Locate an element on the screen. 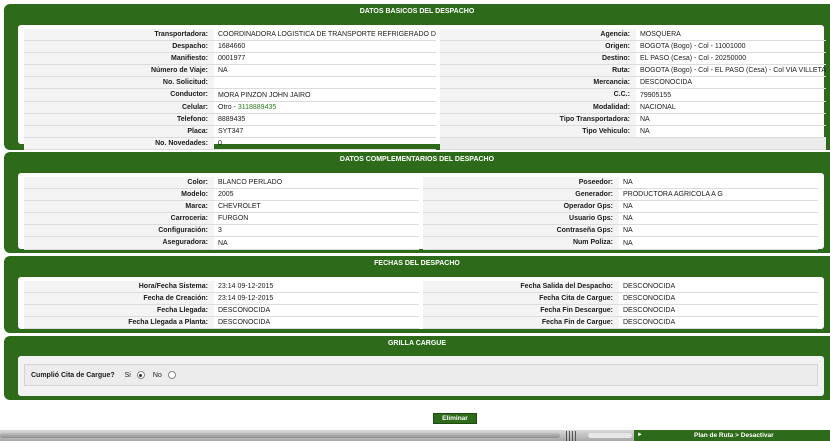 This screenshot has height=441, width=830. field-value: 0001977 is located at coordinates (232, 59).